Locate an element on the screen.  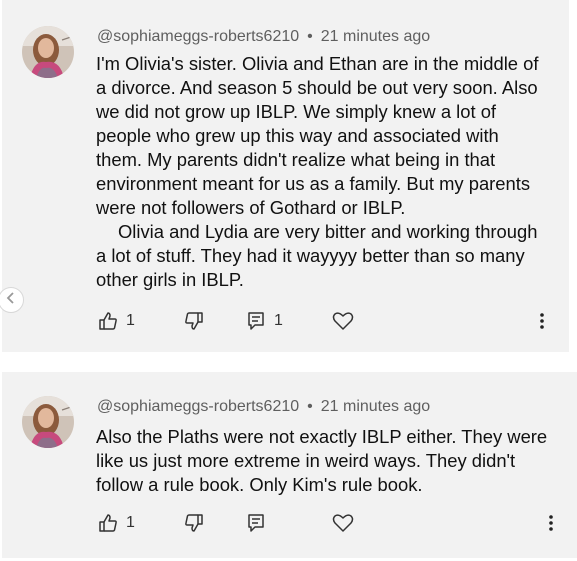
chevron-left-icon is located at coordinates (11, 300).